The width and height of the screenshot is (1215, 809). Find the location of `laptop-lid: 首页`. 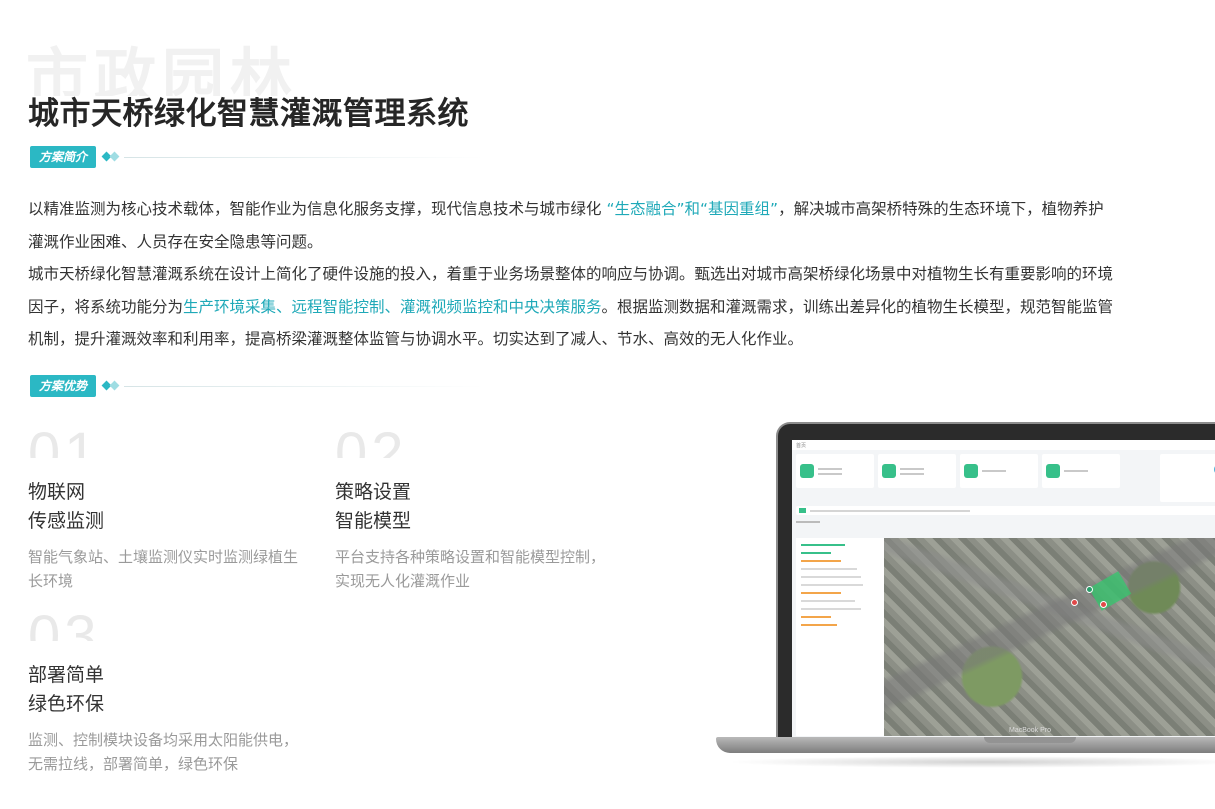

laptop-lid: 首页 is located at coordinates (995, 581).